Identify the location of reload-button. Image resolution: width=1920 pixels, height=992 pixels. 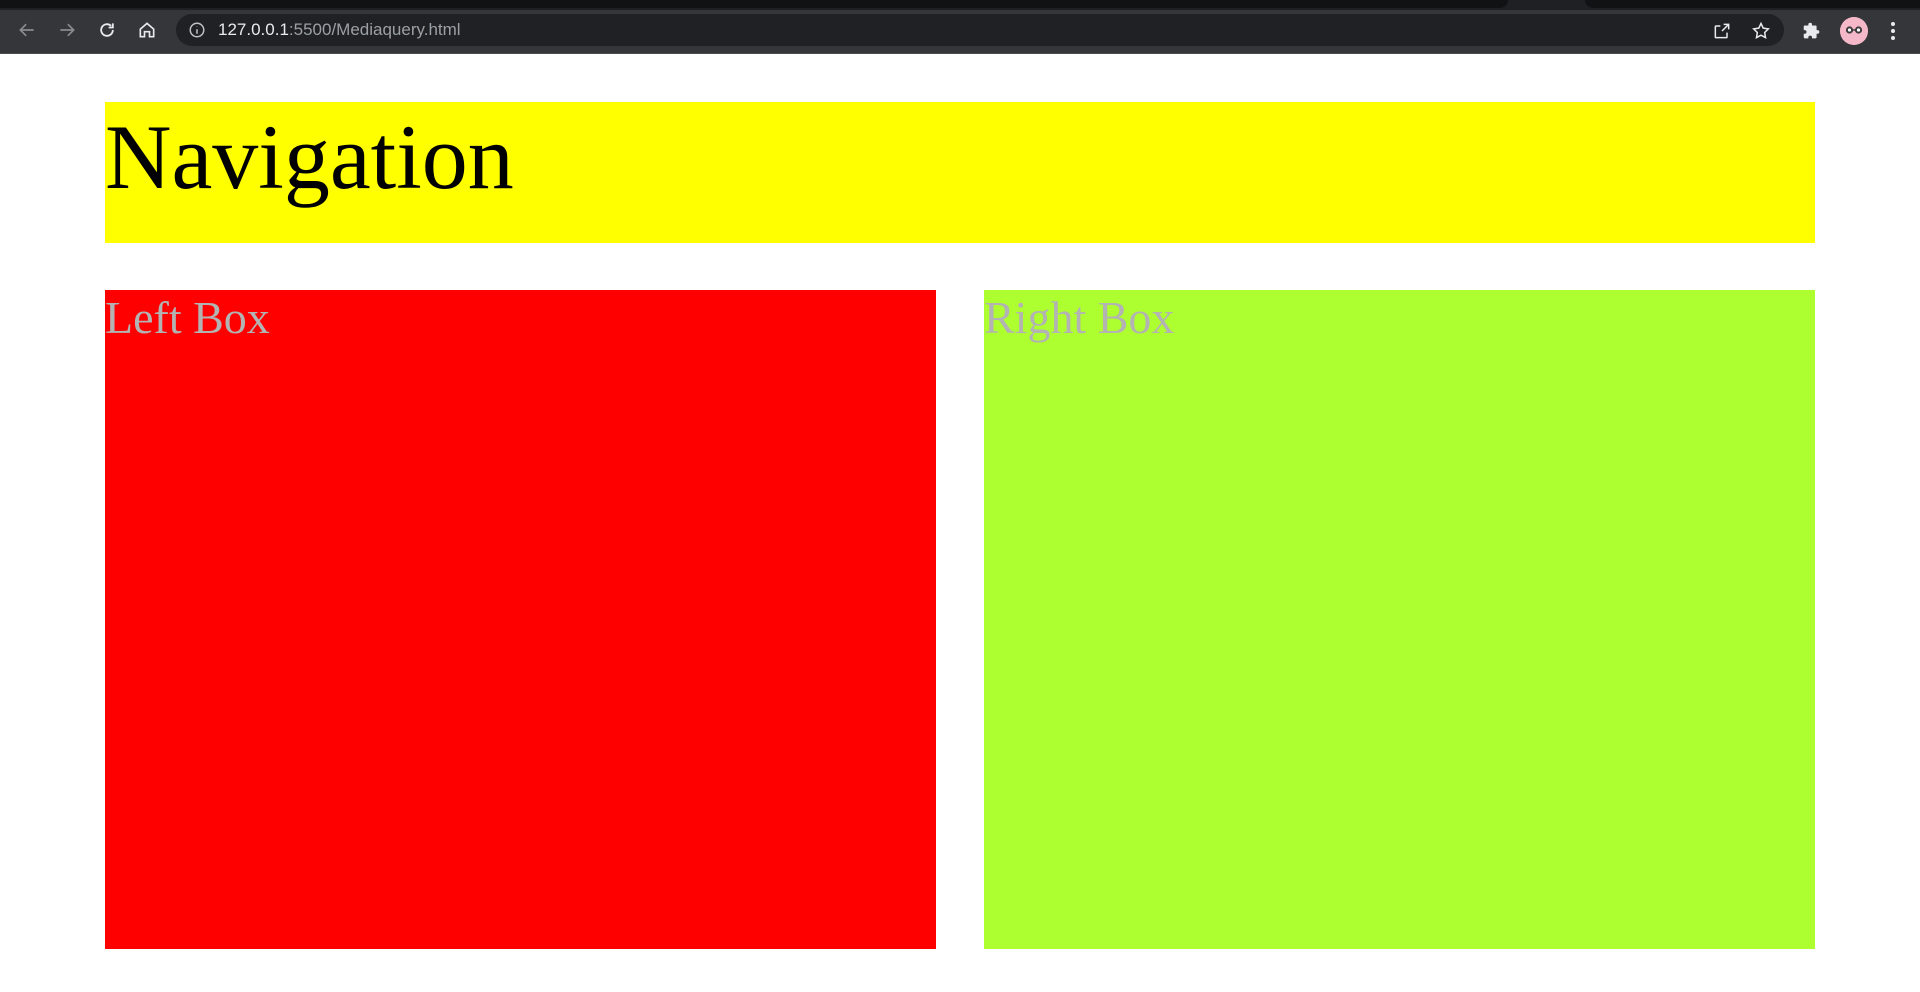
(107, 30).